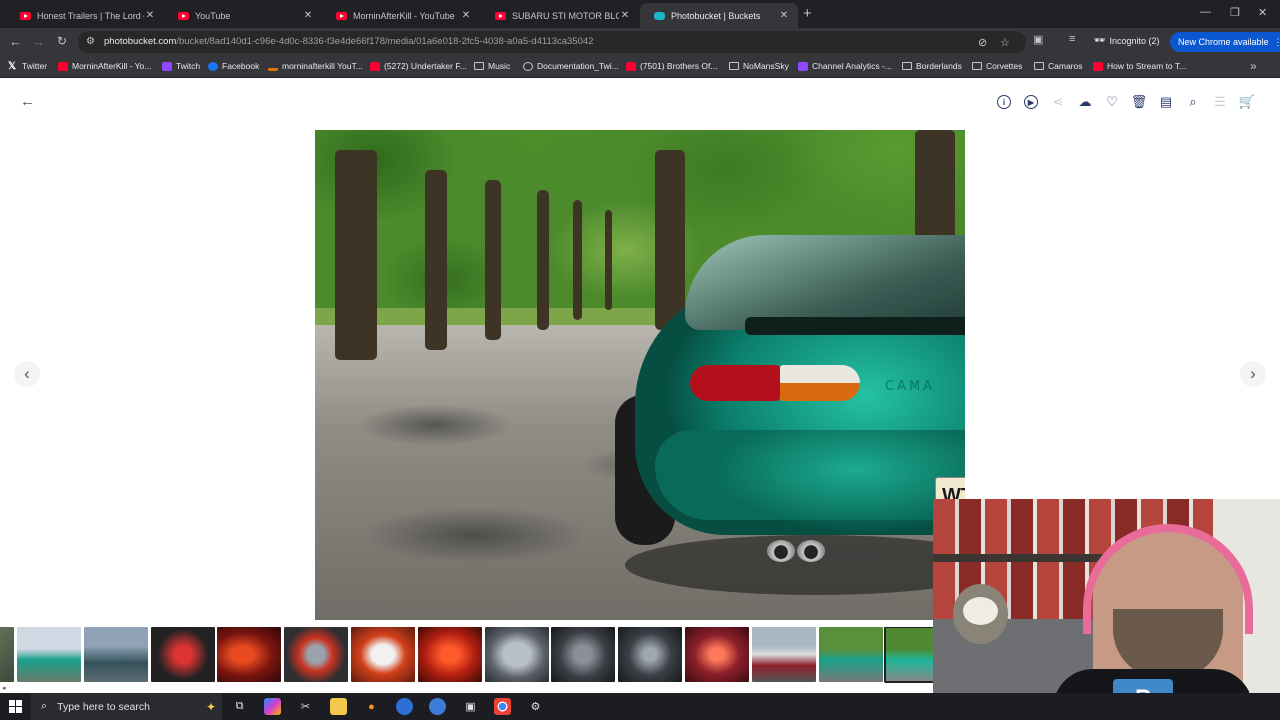 The height and width of the screenshot is (720, 1280). Describe the element at coordinates (1193, 102) in the screenshot. I see `zoom-icon: ⌕` at that location.